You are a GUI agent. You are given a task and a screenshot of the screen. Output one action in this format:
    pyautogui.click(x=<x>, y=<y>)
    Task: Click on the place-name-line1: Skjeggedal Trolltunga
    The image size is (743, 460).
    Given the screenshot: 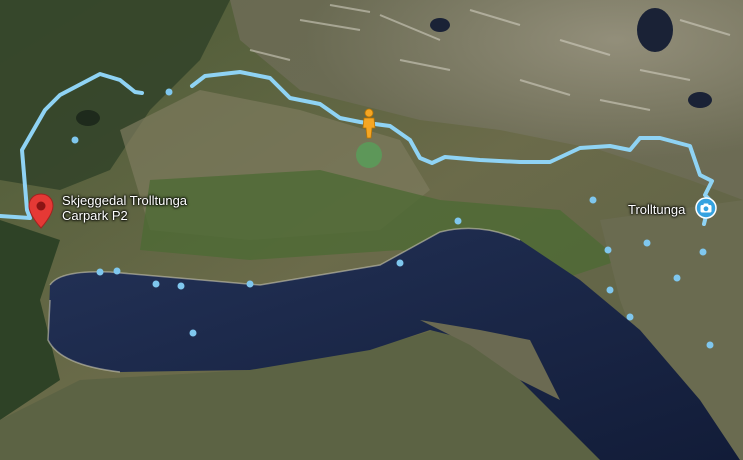 What is the action you would take?
    pyautogui.click(x=125, y=200)
    